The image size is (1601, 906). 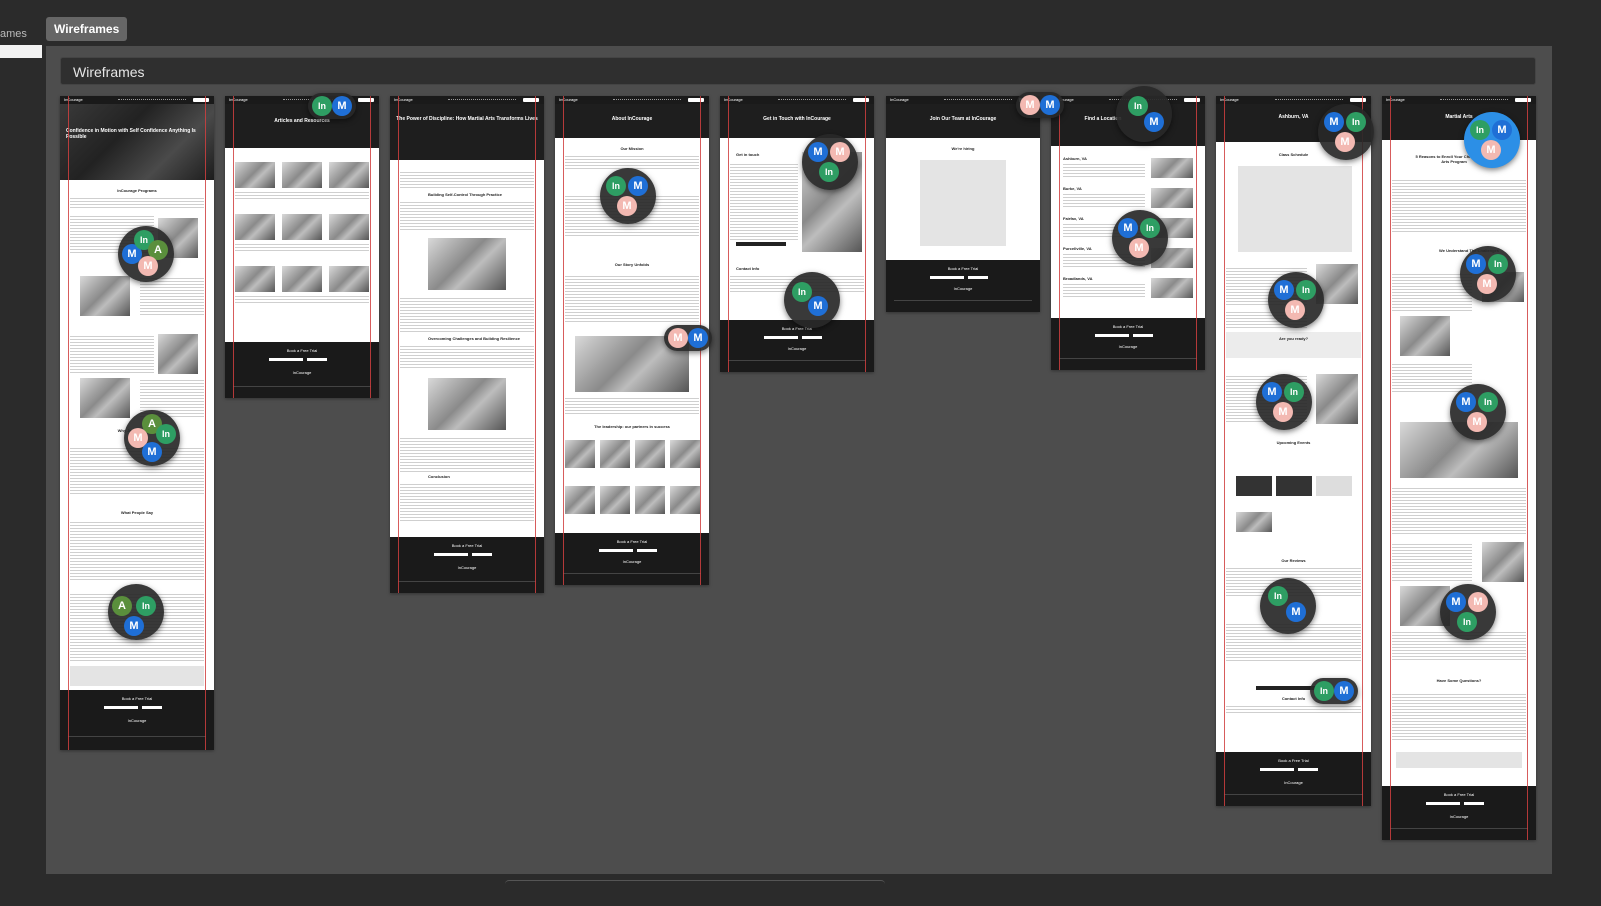 I want to click on collaborator-group: A In M, so click(x=136, y=612).